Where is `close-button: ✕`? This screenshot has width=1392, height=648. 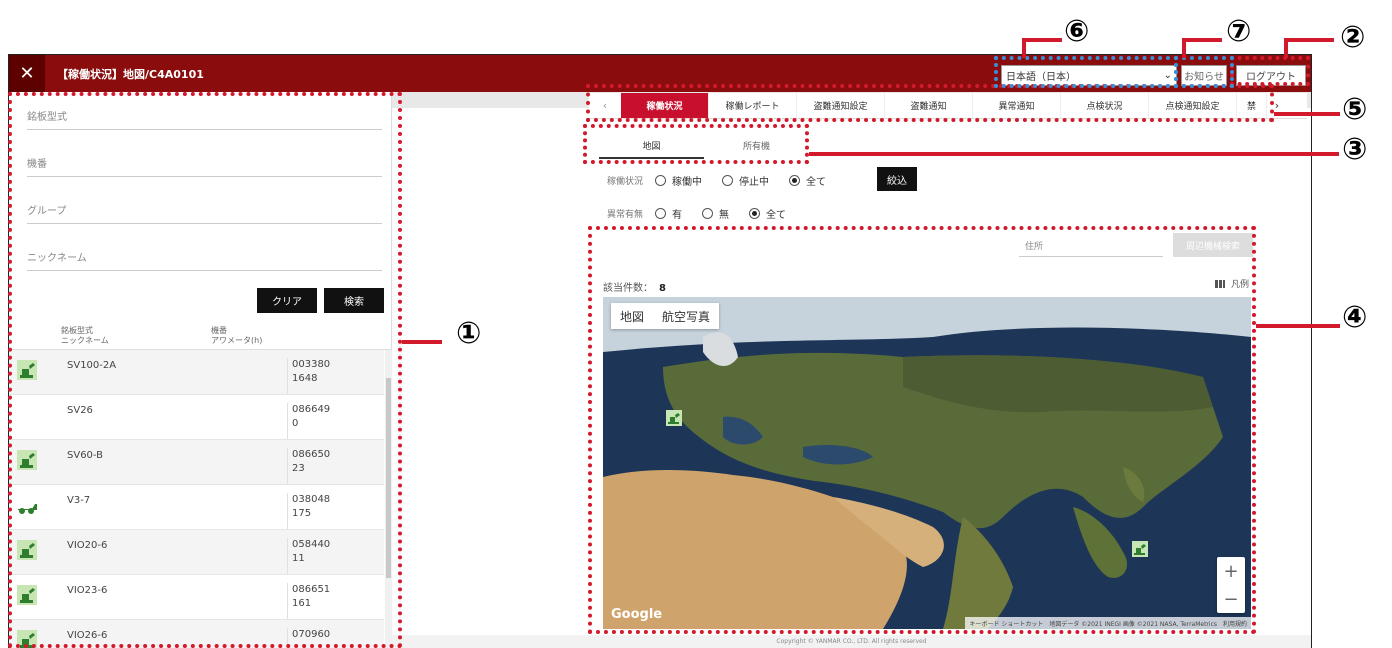 close-button: ✕ is located at coordinates (27, 73).